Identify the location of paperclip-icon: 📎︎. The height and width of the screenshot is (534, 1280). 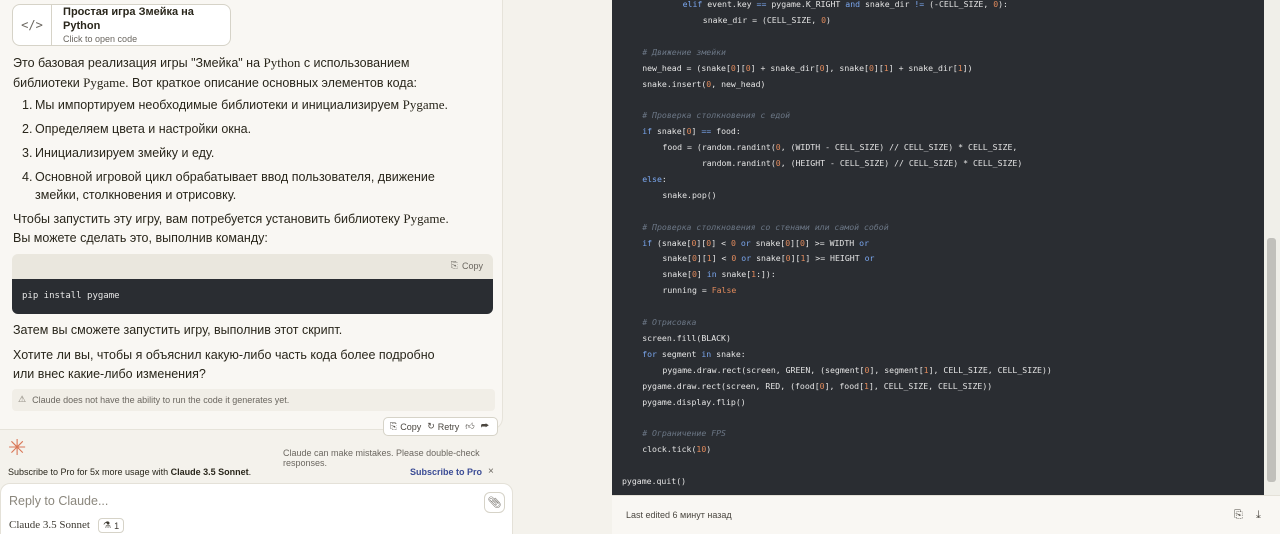
(494, 502).